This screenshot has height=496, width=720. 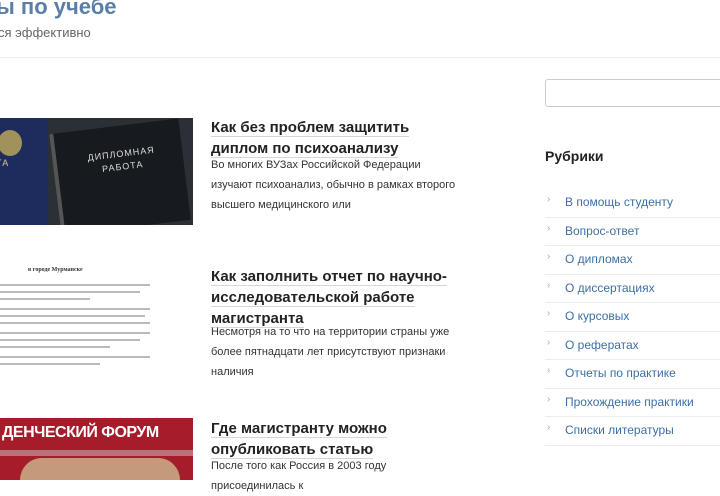 I want to click on site-description: ся эффективно, so click(x=45, y=32).